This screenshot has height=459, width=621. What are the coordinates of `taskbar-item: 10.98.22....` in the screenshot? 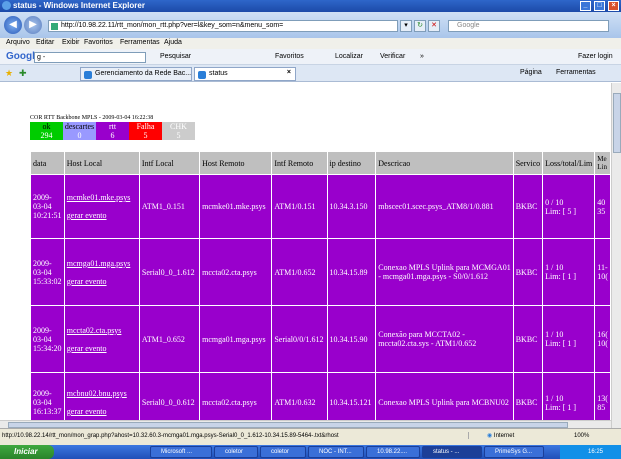 It's located at (393, 452).